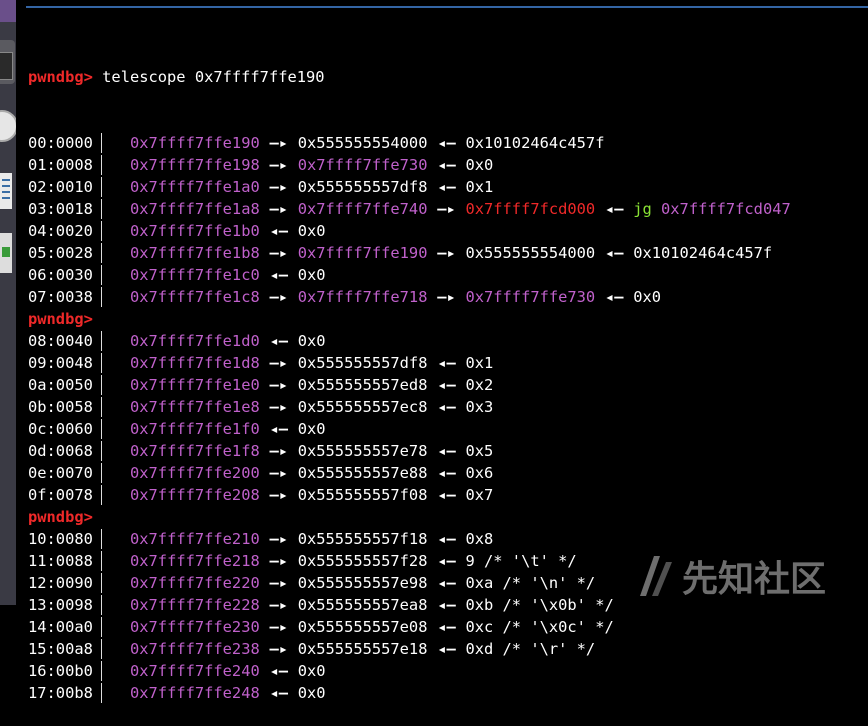 This screenshot has width=868, height=726. What do you see at coordinates (362, 649) in the screenshot?
I see `value: 0x555555557e18` at bounding box center [362, 649].